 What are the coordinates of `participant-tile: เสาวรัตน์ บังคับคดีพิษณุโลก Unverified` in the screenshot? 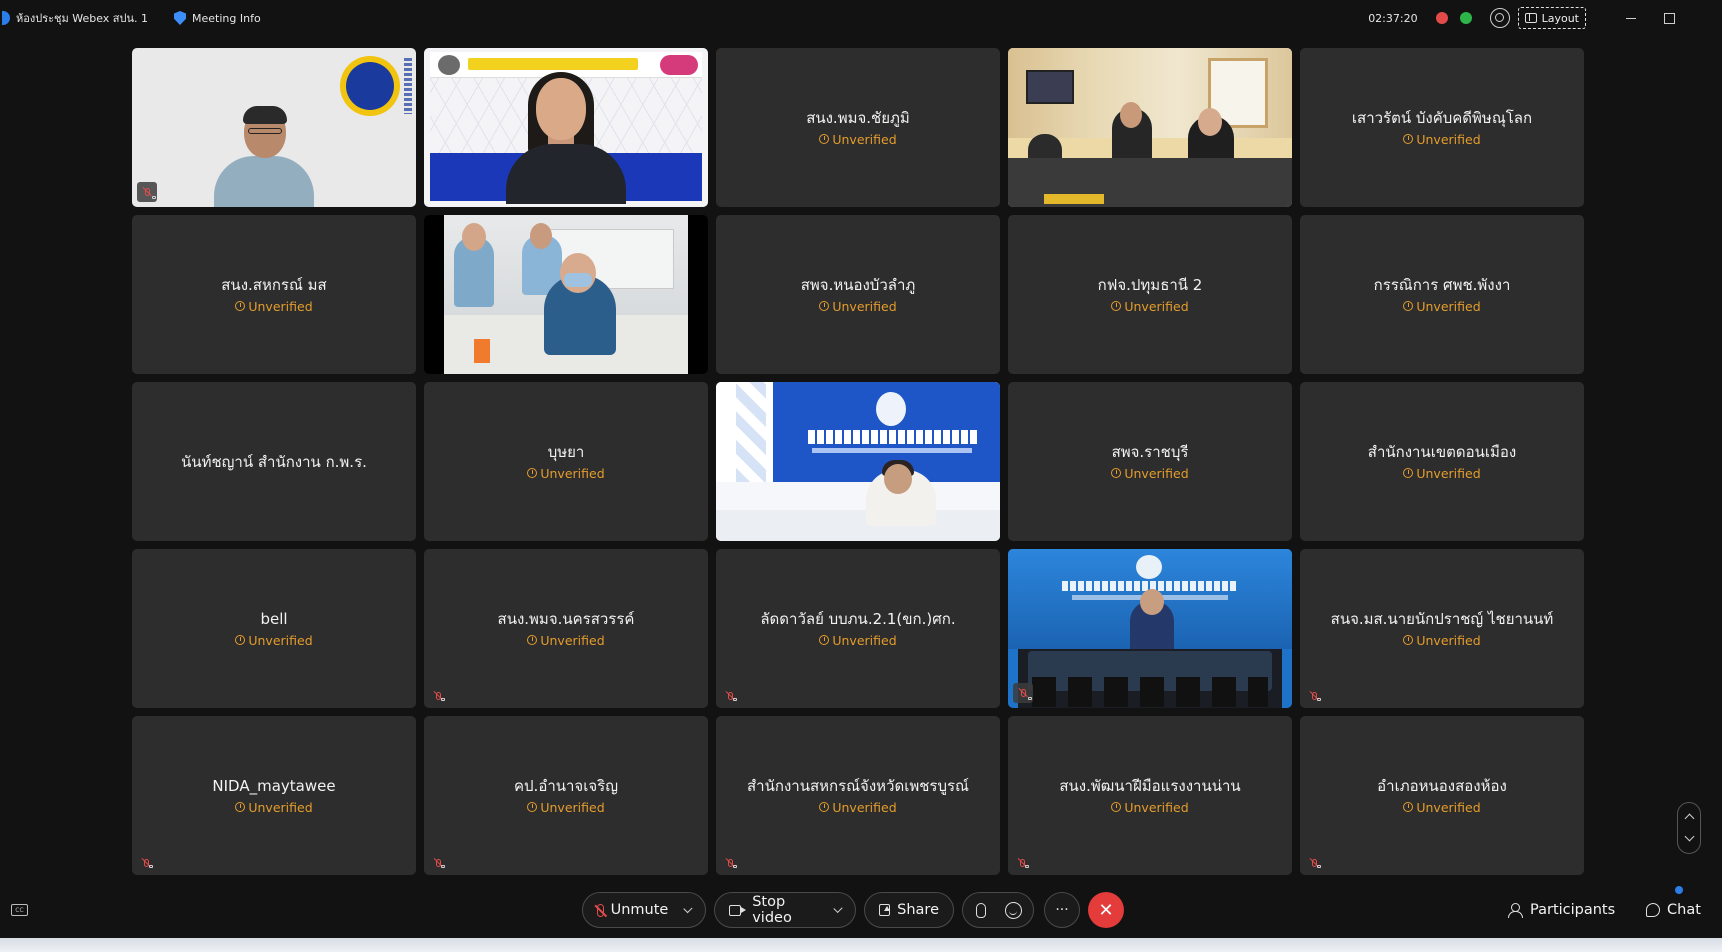 It's located at (1442, 127).